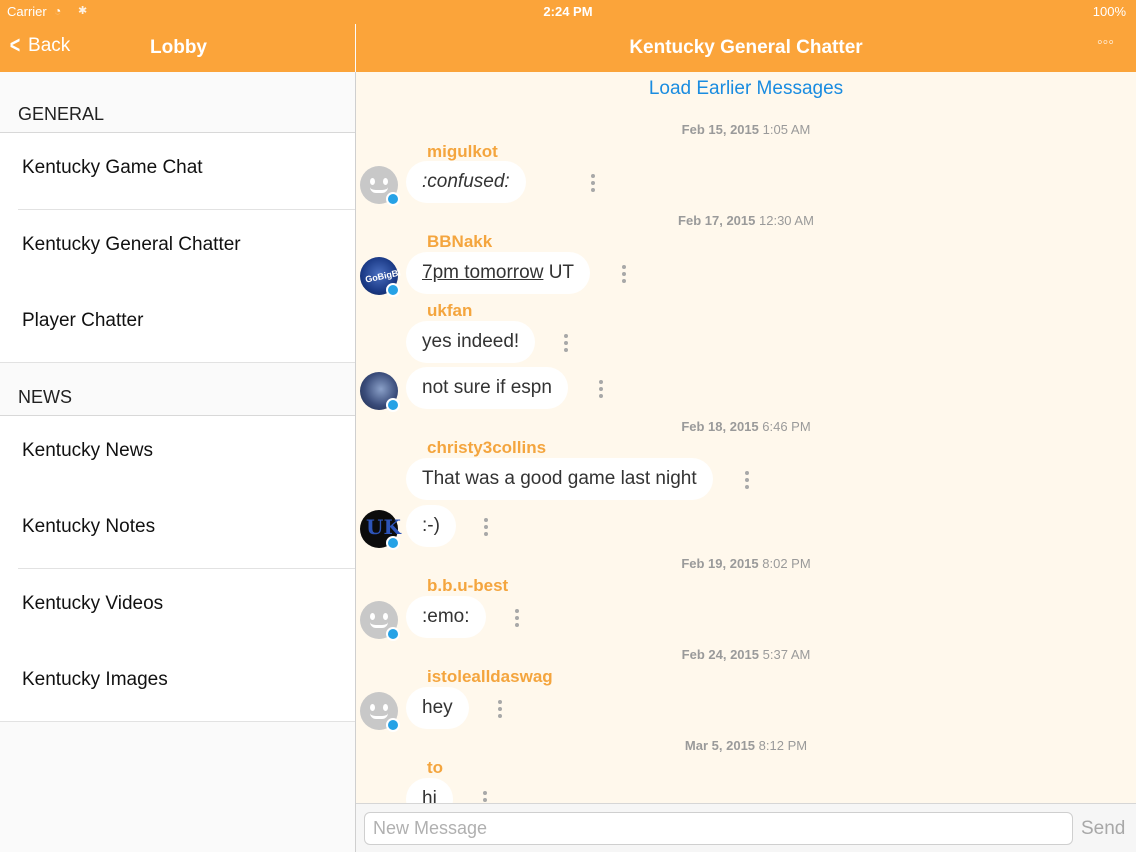 Image resolution: width=1136 pixels, height=852 pixels. What do you see at coordinates (467, 586) in the screenshot?
I see `message-username: b.b.u-best` at bounding box center [467, 586].